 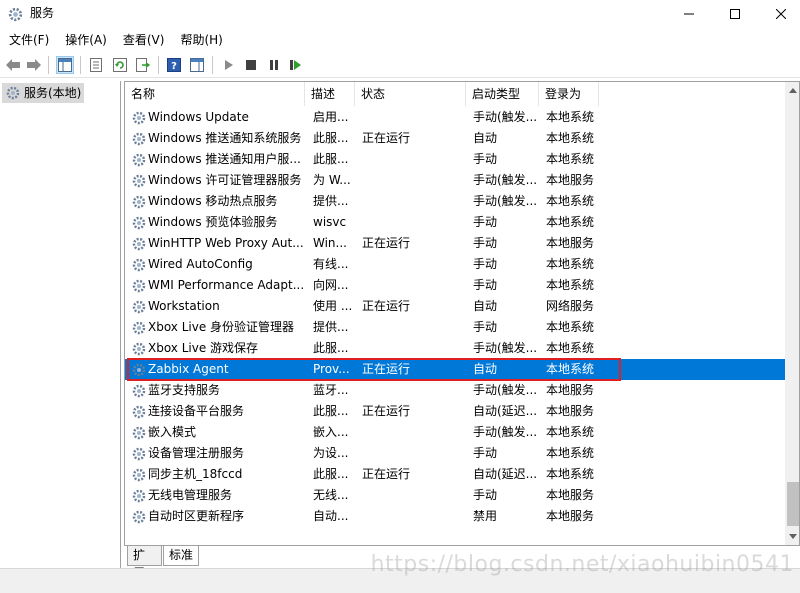 I want to click on refresh-button, so click(x=120, y=65).